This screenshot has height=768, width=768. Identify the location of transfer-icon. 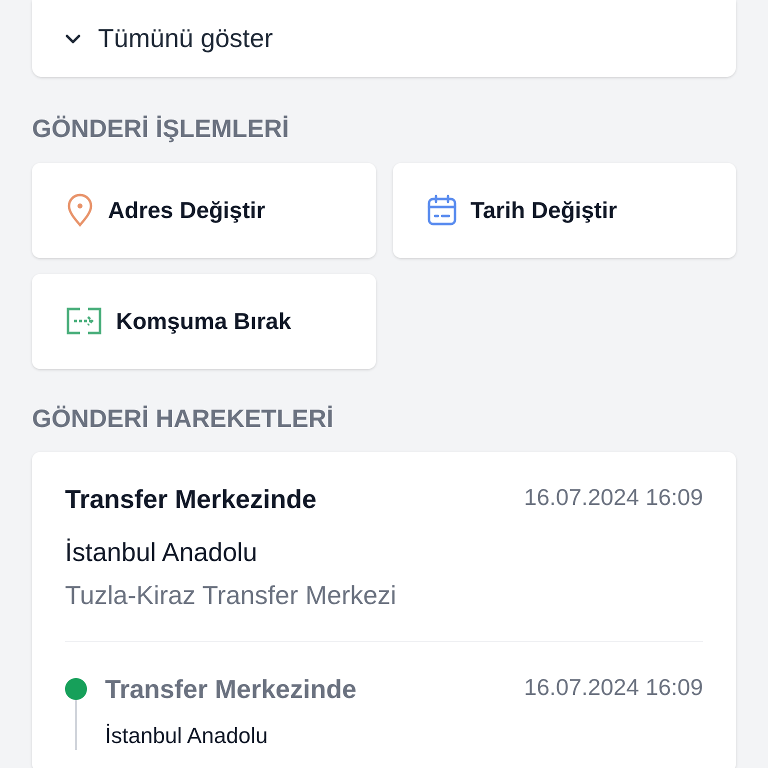
(84, 321).